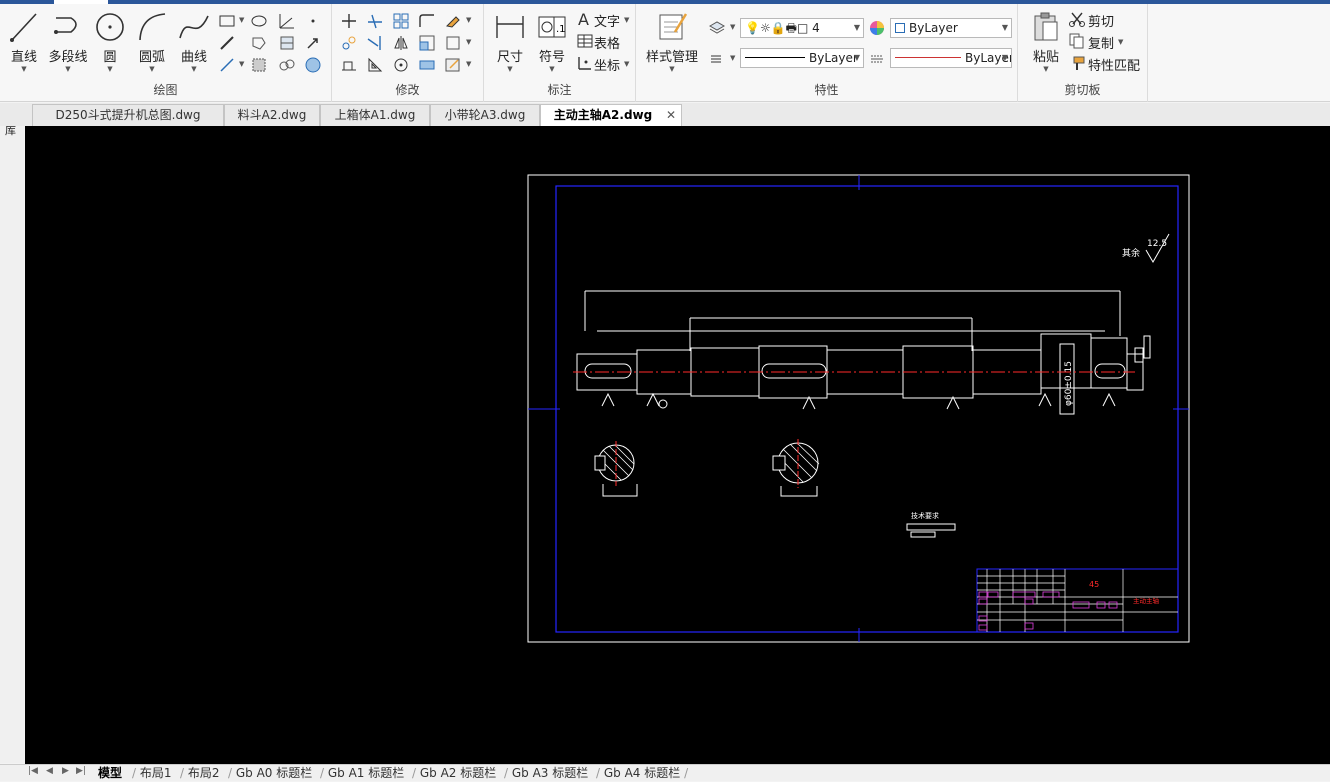  What do you see at coordinates (287, 21) in the screenshot?
I see `construction-line-tool` at bounding box center [287, 21].